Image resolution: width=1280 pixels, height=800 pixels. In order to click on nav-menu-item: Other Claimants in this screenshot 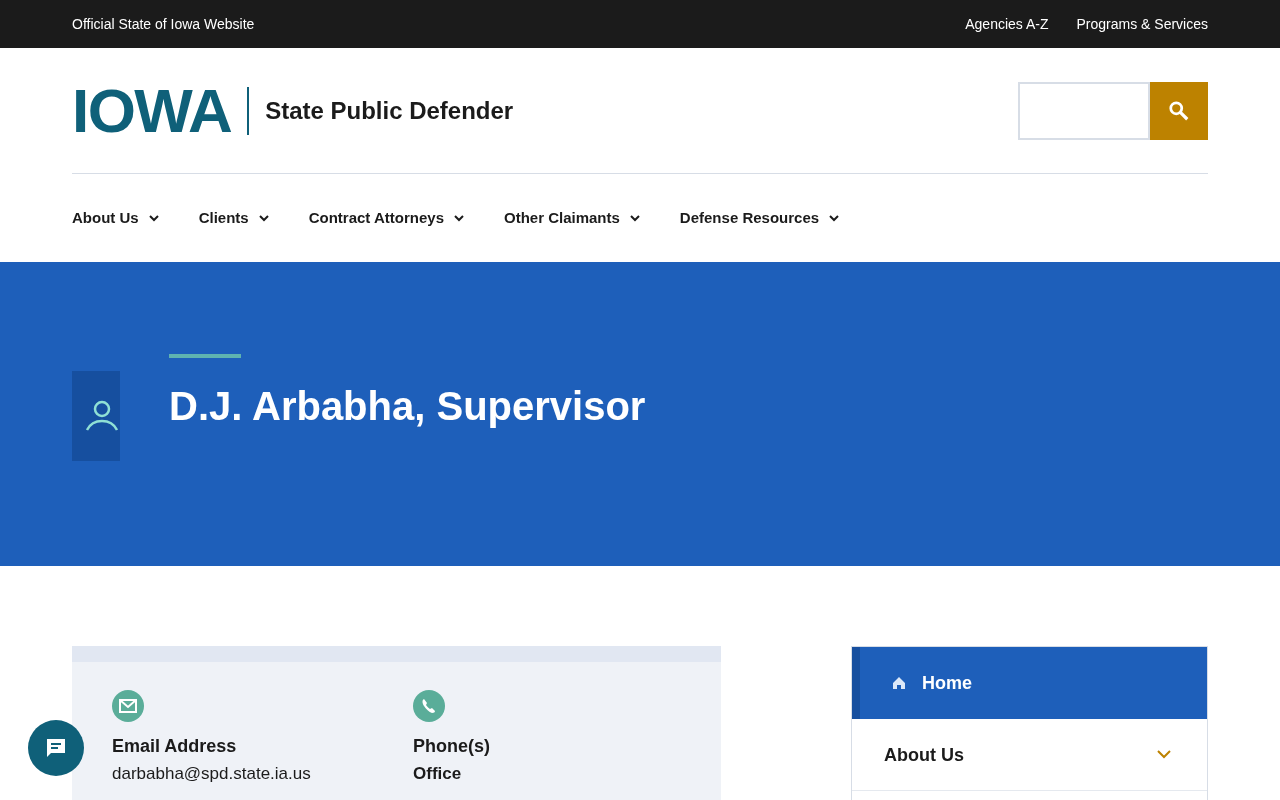, I will do `click(572, 218)`.